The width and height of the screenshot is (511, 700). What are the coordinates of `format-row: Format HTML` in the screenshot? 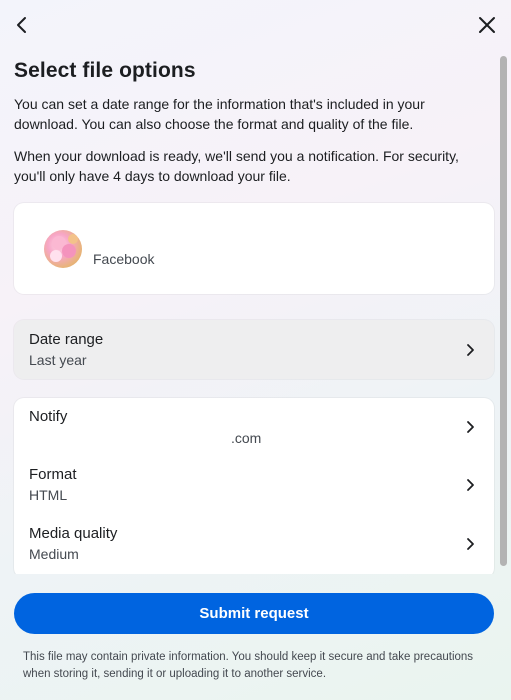 It's located at (254, 485).